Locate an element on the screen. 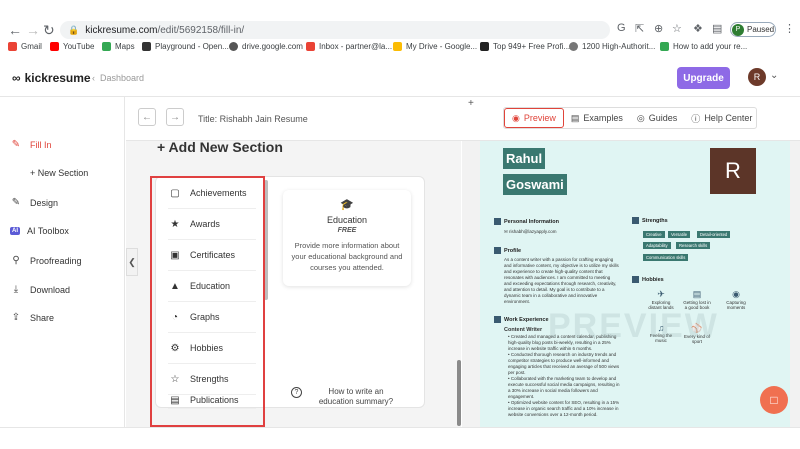  resume-photo: R is located at coordinates (733, 171).